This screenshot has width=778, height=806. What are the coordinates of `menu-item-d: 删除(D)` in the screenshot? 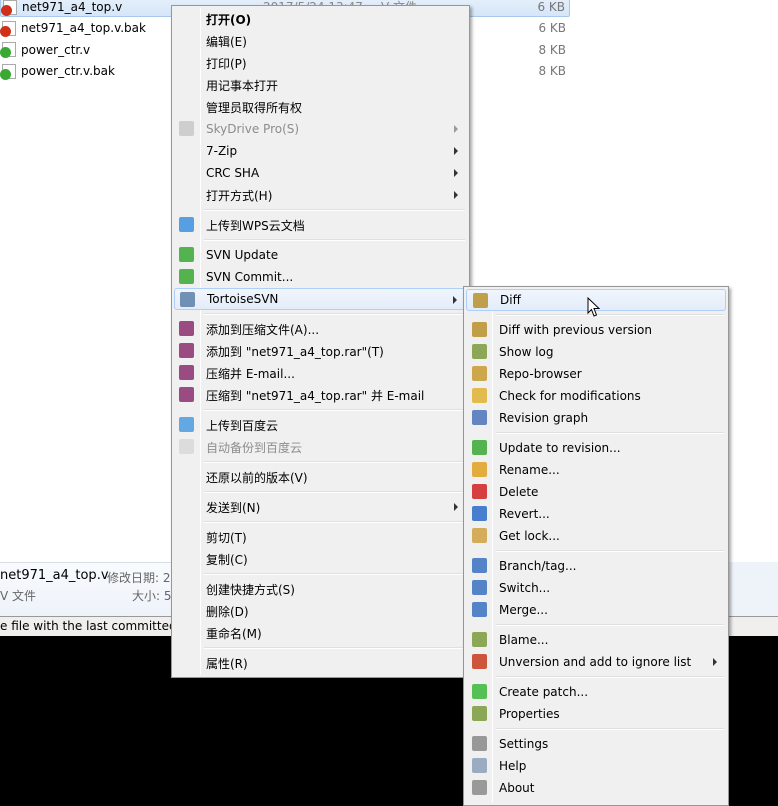 It's located at (320, 611).